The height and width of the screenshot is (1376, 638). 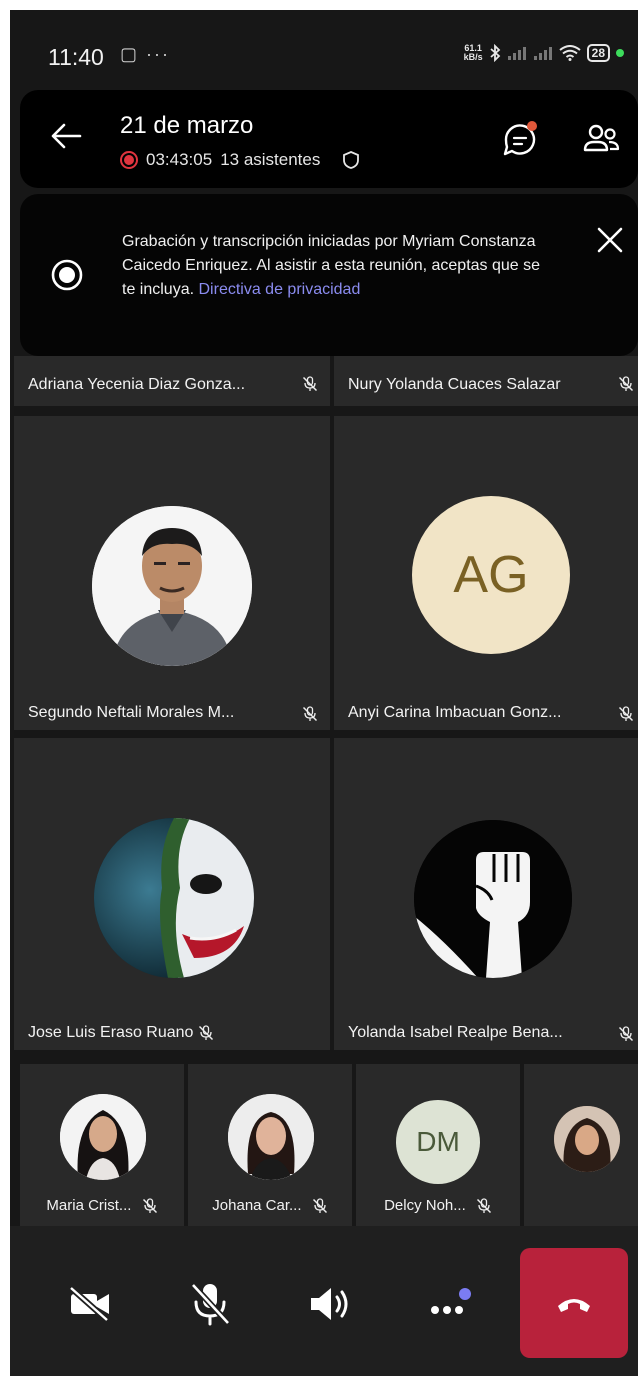 I want to click on status-right-icons: 61.1 kB/s 28, so click(x=544, y=53).